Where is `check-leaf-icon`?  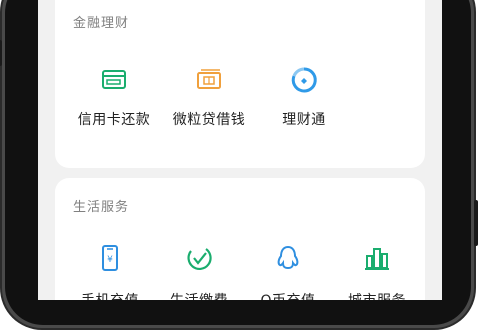 check-leaf-icon is located at coordinates (199, 259).